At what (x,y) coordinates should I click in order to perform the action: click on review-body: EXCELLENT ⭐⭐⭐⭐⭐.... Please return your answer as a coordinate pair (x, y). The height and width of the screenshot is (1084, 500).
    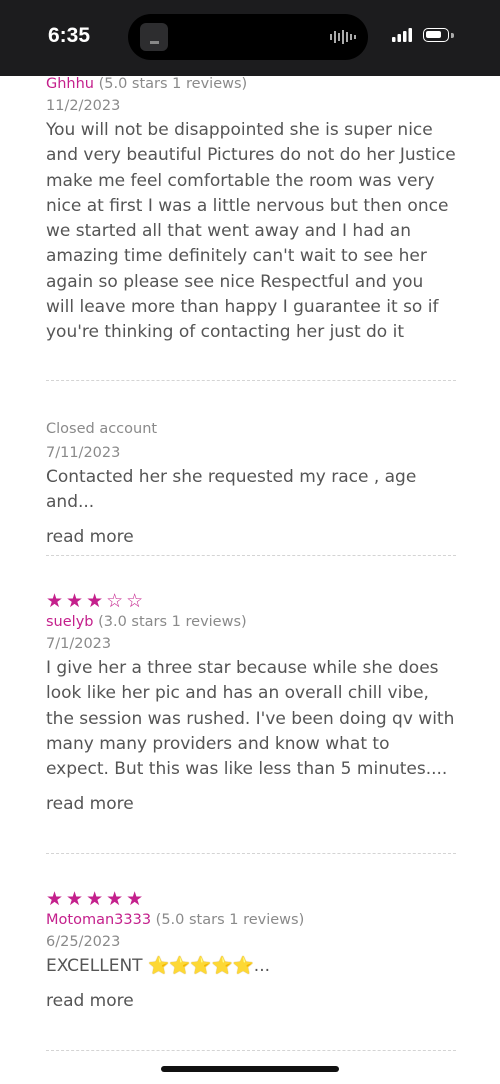
    Looking at the image, I should click on (251, 966).